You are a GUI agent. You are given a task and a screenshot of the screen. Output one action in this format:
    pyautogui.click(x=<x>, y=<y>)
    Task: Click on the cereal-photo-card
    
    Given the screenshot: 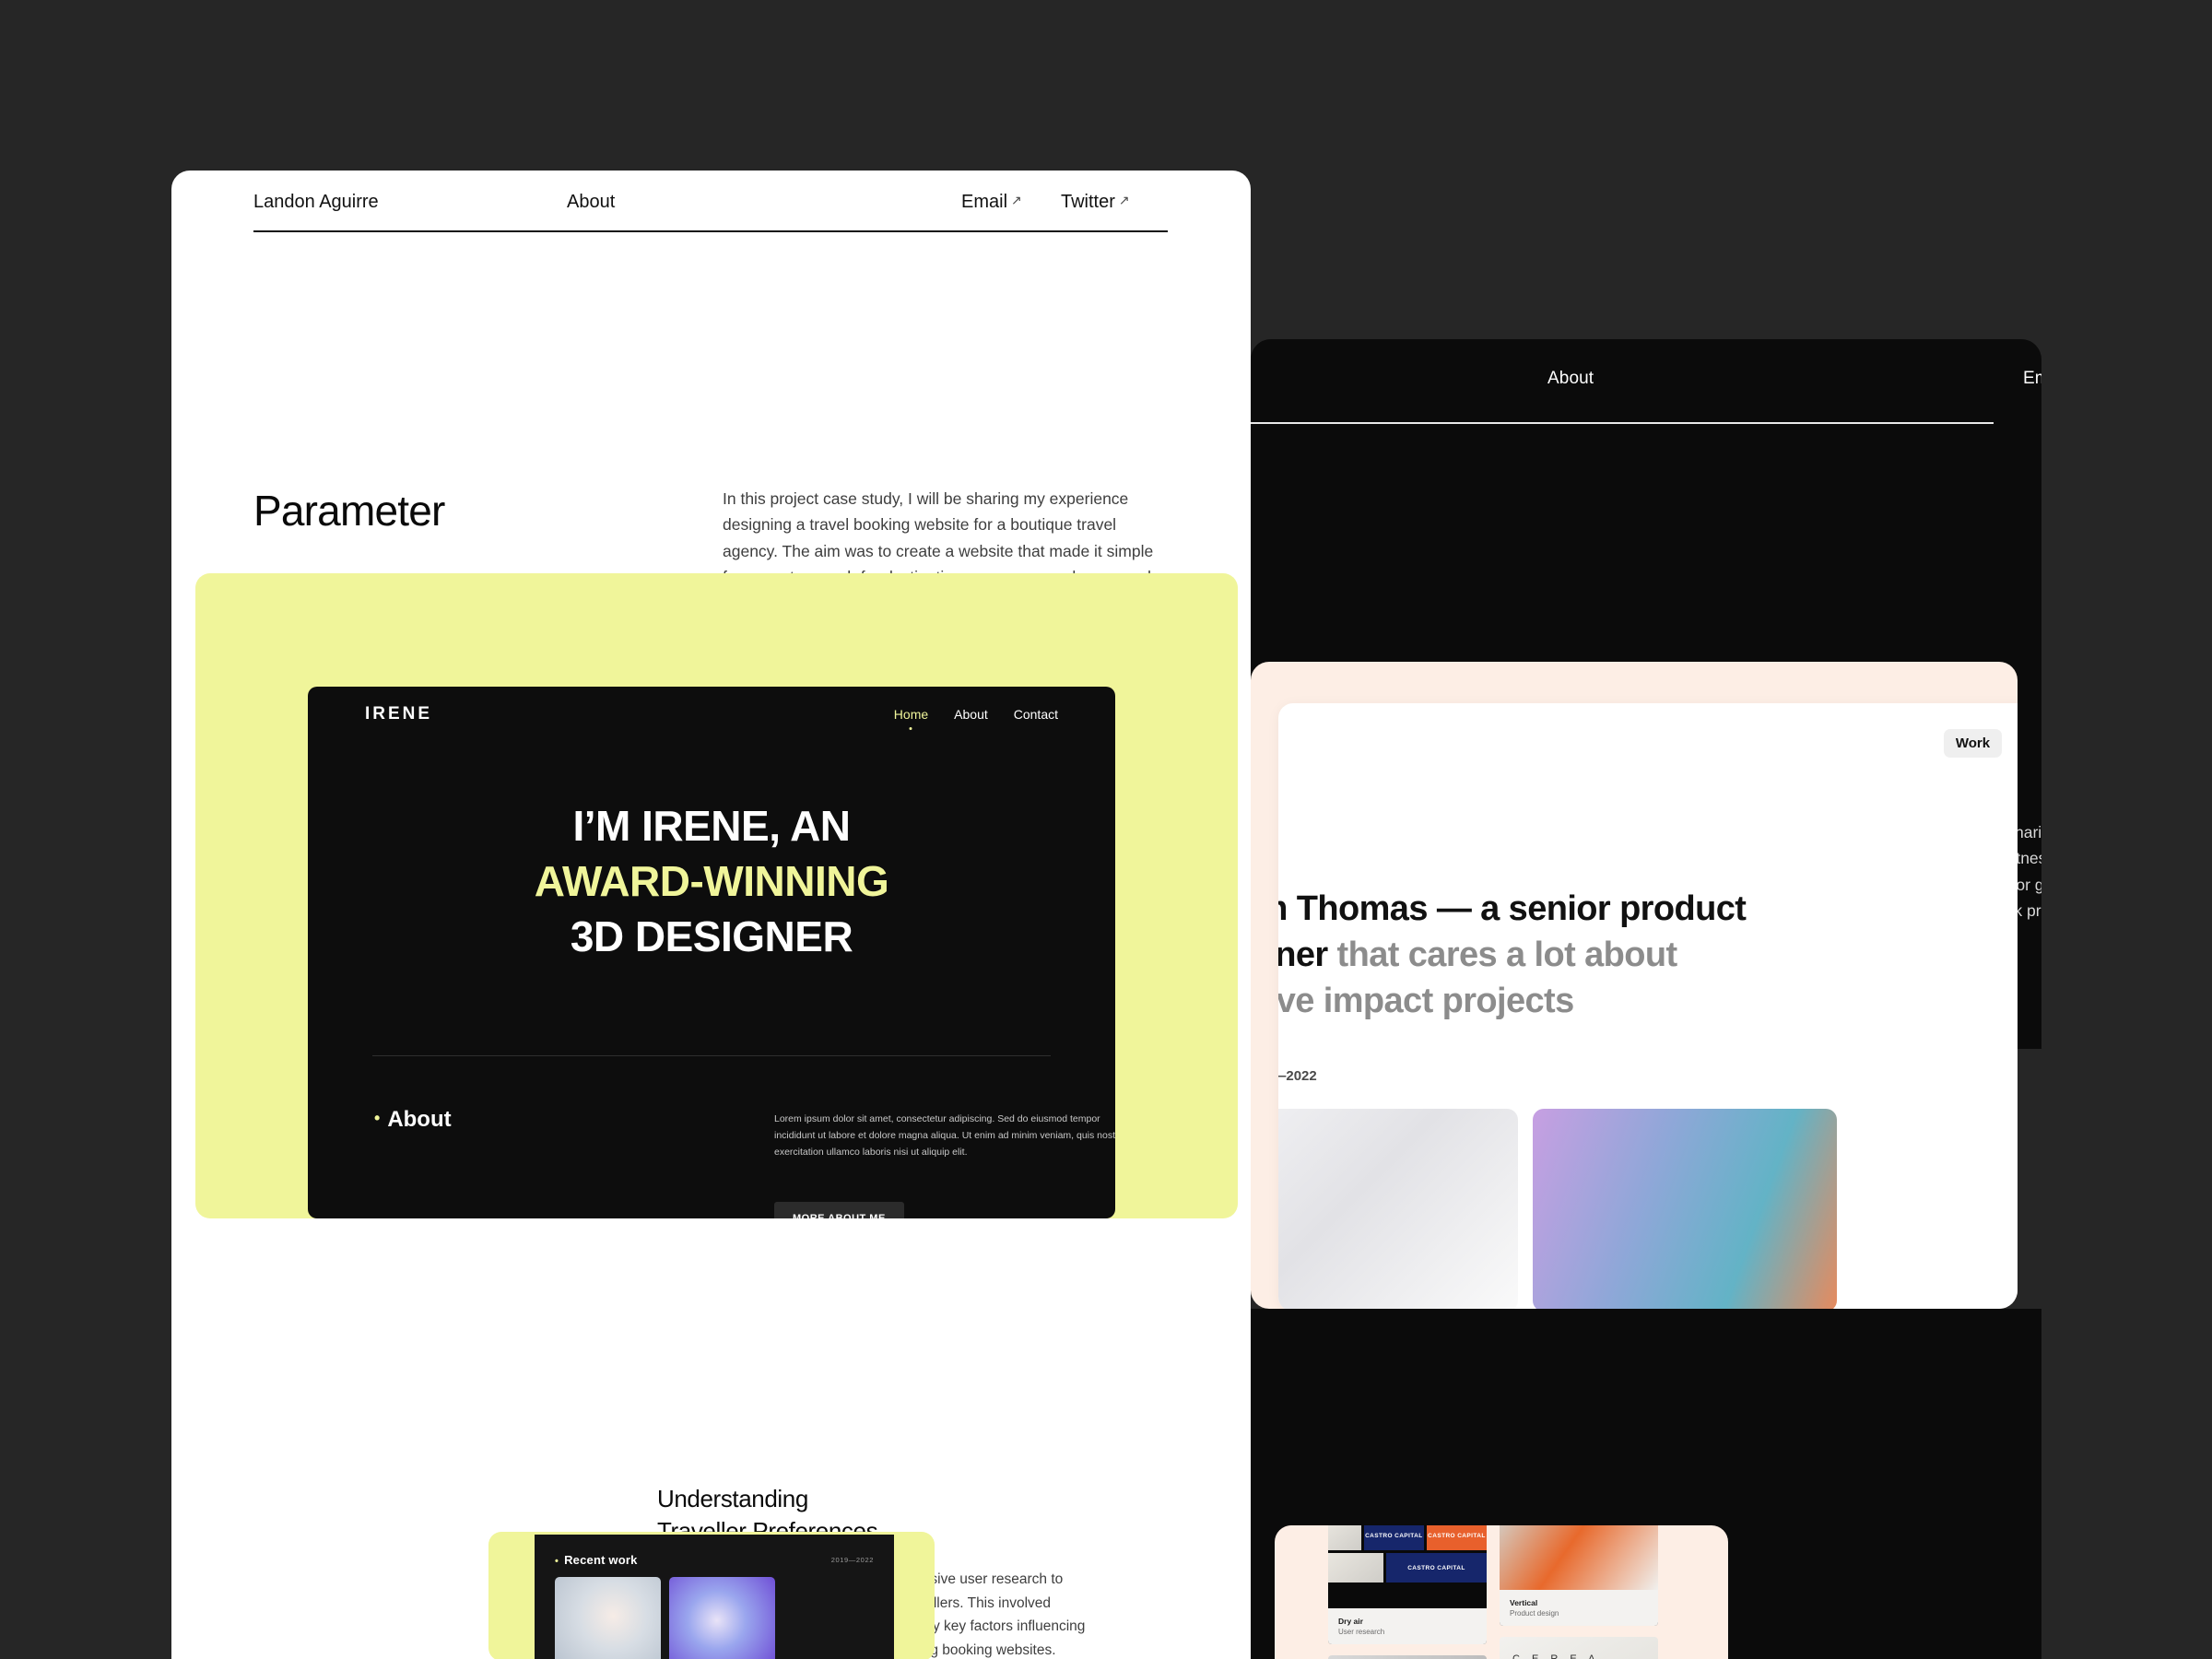 What is the action you would take?
    pyautogui.click(x=1579, y=1648)
    